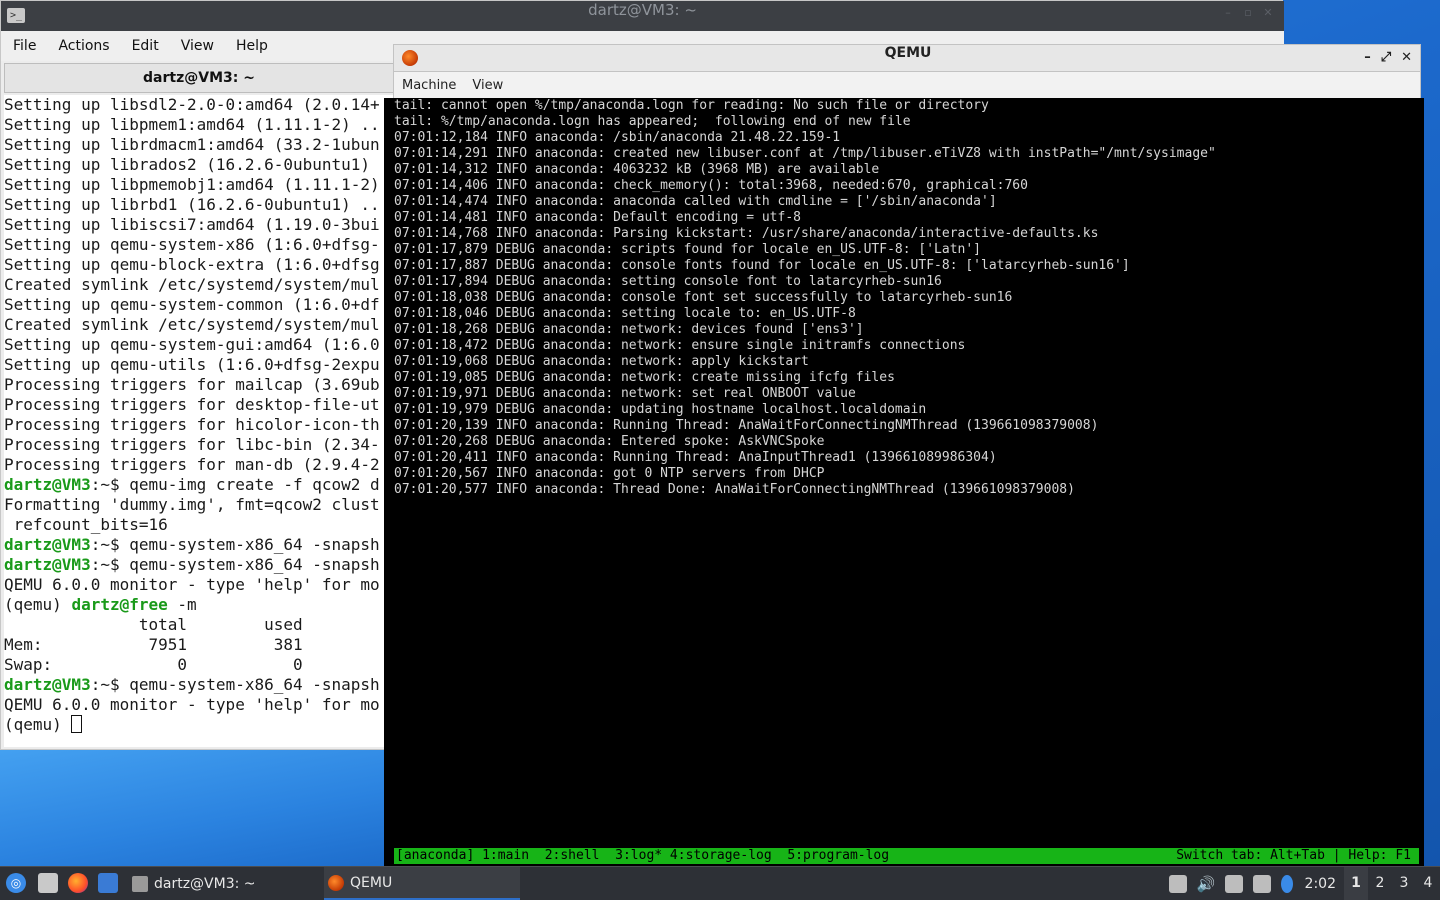 Image resolution: width=1440 pixels, height=900 pixels. Describe the element at coordinates (199, 445) in the screenshot. I see `terminal-line: Processing triggers for libc-bin (2.34-` at that location.